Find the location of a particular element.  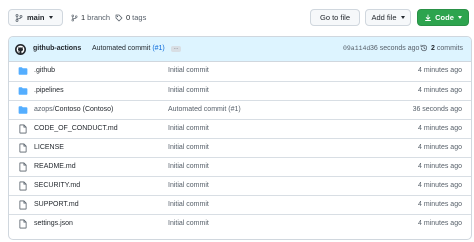

commits-history-link: 2 commits is located at coordinates (441, 48).